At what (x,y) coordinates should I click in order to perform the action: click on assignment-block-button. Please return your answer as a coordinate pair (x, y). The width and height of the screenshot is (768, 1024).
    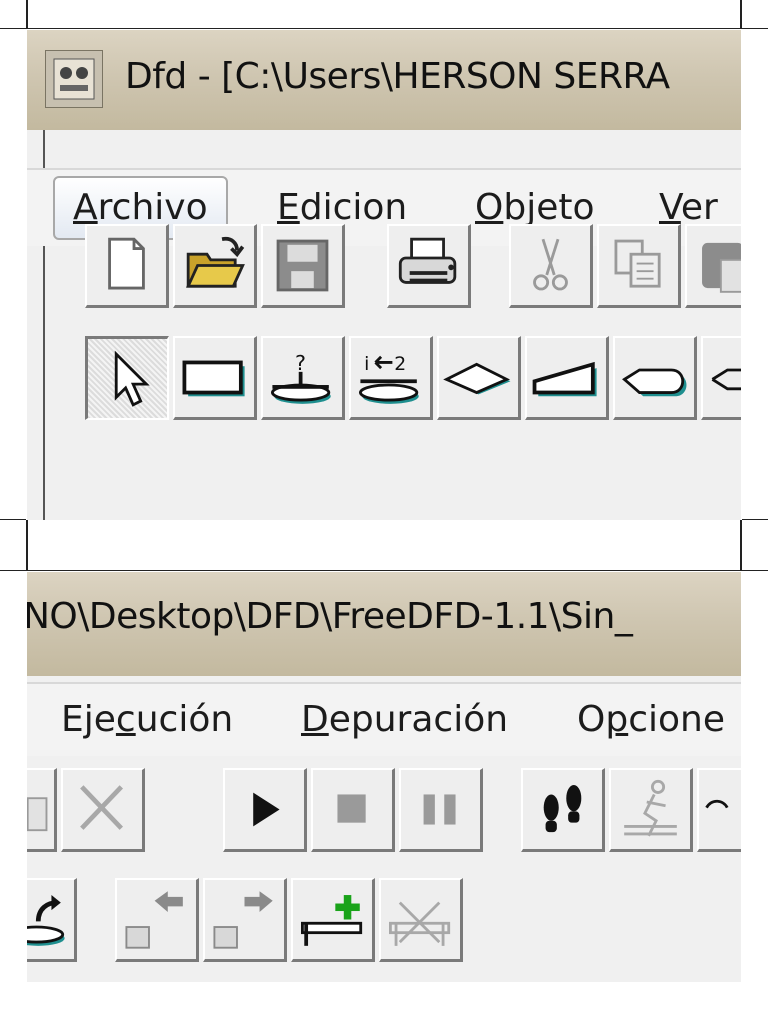
    Looking at the image, I should click on (215, 378).